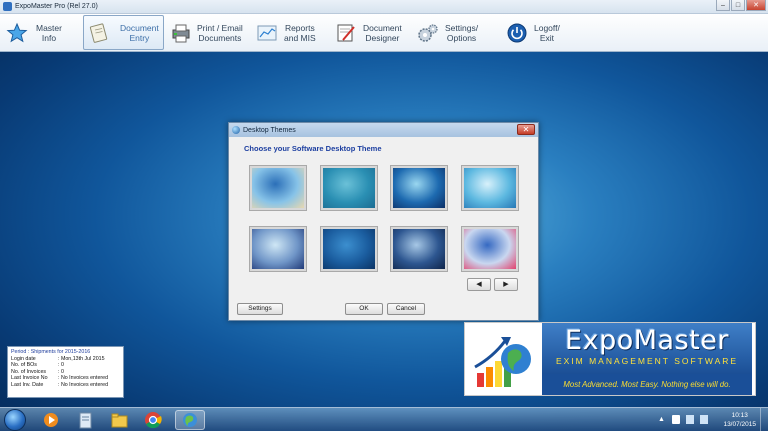 The image size is (768, 431). I want to click on toolbar-settings-options: Settings/ Options, so click(452, 32).